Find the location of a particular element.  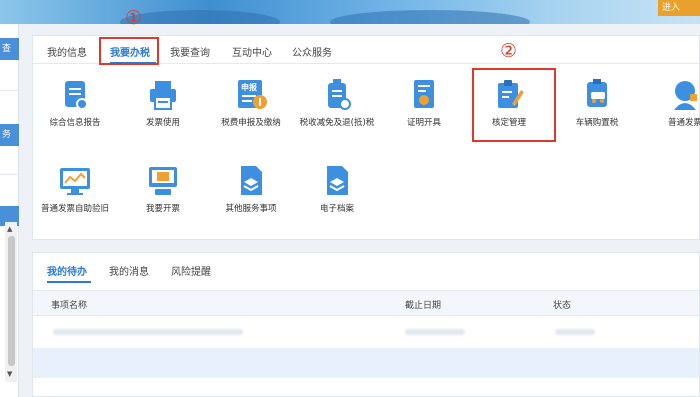

service-label: 证明开具 is located at coordinates (423, 123).